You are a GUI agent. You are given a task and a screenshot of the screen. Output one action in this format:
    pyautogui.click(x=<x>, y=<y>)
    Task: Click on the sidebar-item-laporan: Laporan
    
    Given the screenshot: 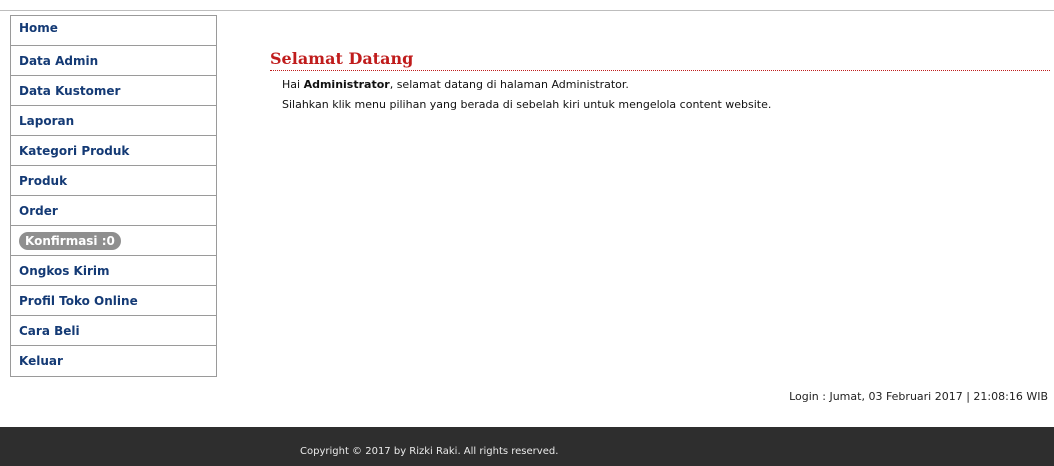 What is the action you would take?
    pyautogui.click(x=113, y=121)
    